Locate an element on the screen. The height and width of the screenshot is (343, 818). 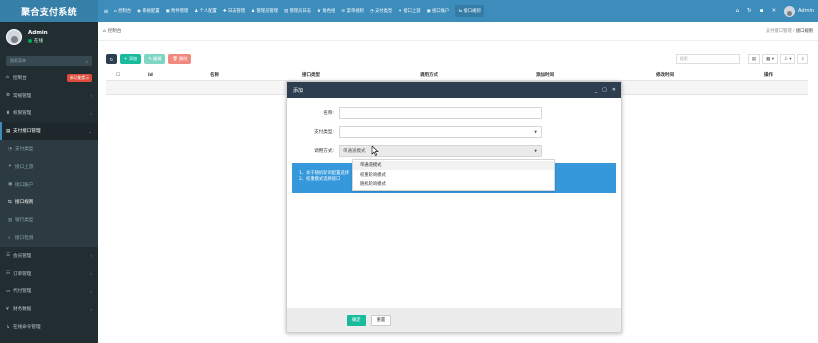
sidebar-item-payment-interface: ▤ 支付接口管理 ⌄ is located at coordinates (49, 131).